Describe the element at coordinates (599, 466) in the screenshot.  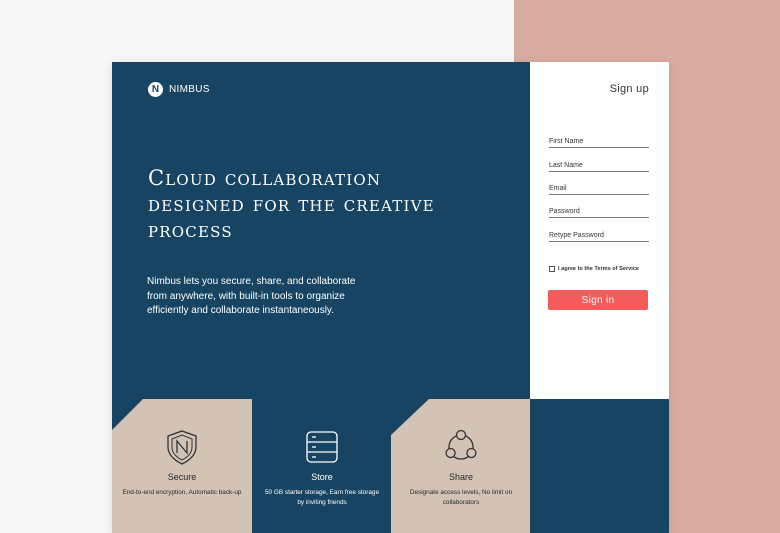
I see `decorative-panel` at that location.